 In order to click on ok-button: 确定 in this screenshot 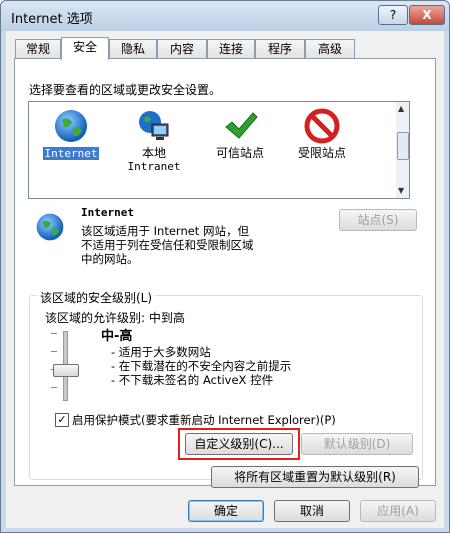, I will do `click(226, 511)`.